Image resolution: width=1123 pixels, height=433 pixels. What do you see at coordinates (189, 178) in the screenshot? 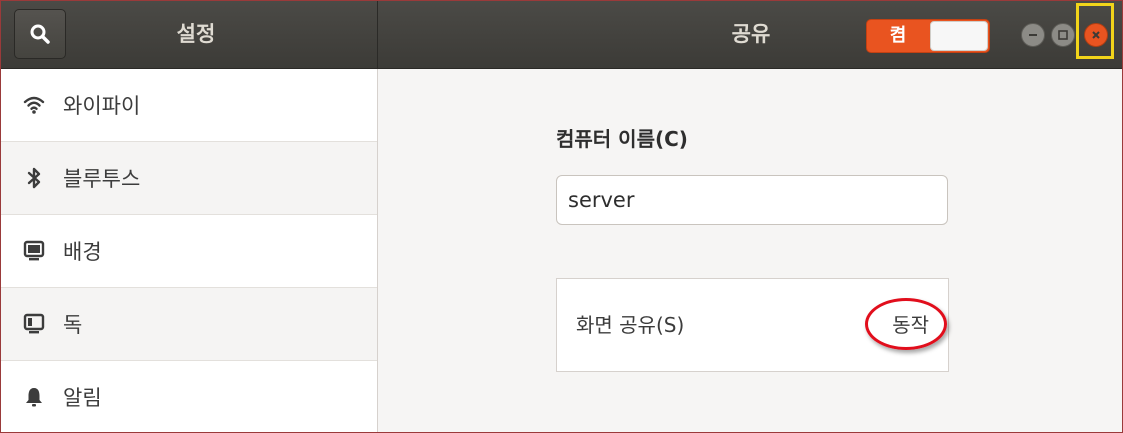
I see `sidebar-item-bluetooth: 블루투스` at bounding box center [189, 178].